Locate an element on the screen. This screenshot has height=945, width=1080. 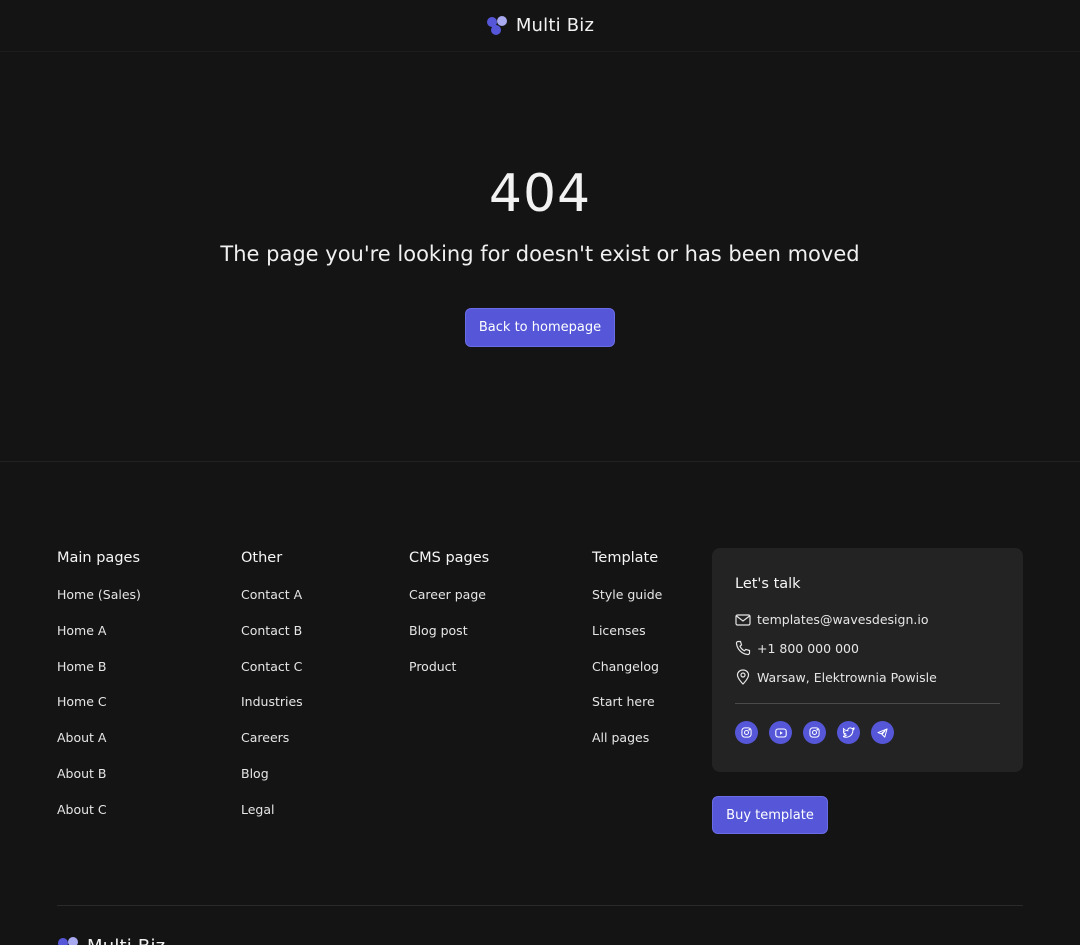
footer-brand: Multi Biz is located at coordinates (111, 940).